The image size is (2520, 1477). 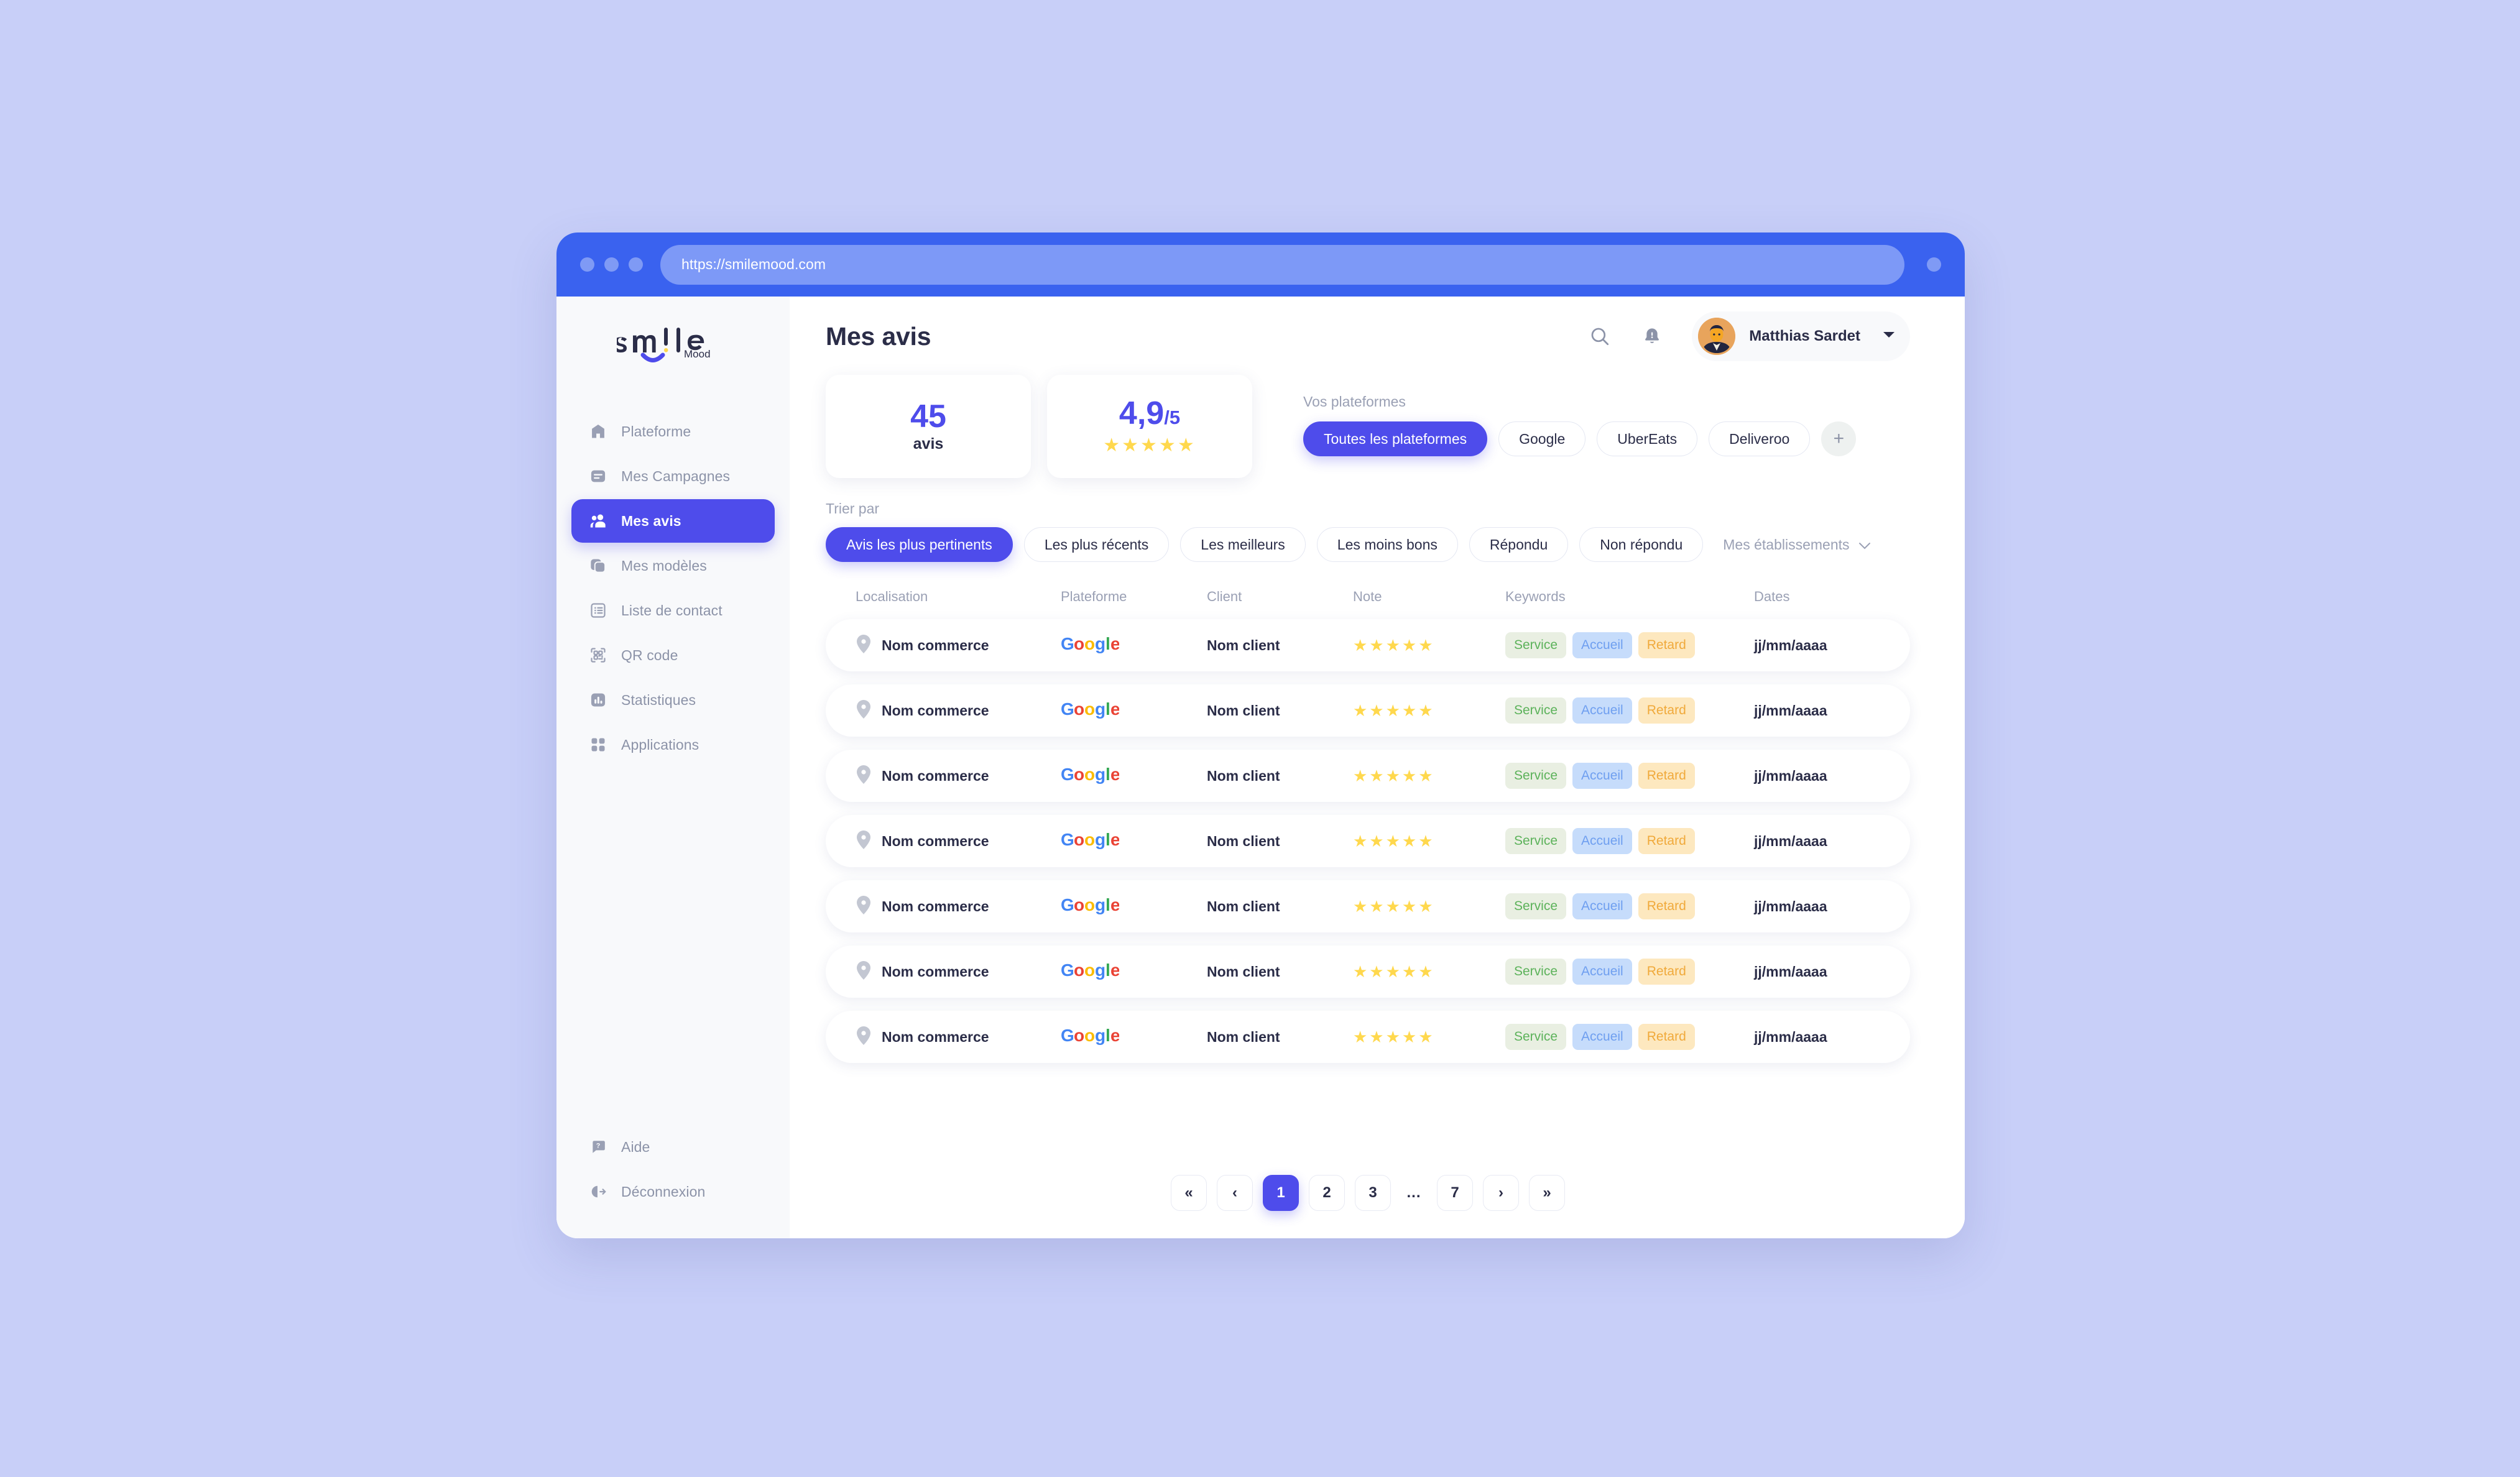 What do you see at coordinates (1235, 1193) in the screenshot?
I see `pagination-prev-button: ‹` at bounding box center [1235, 1193].